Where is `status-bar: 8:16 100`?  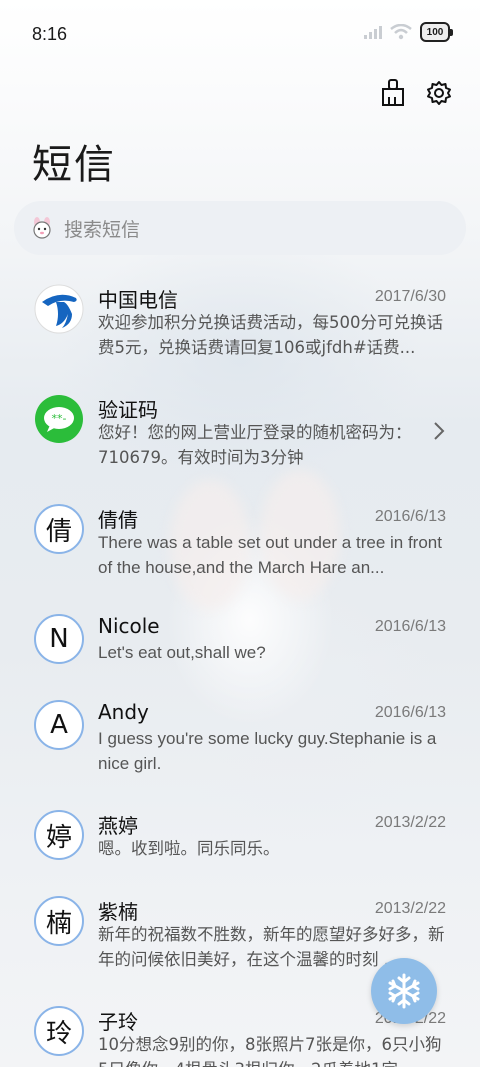 status-bar: 8:16 100 is located at coordinates (240, 34).